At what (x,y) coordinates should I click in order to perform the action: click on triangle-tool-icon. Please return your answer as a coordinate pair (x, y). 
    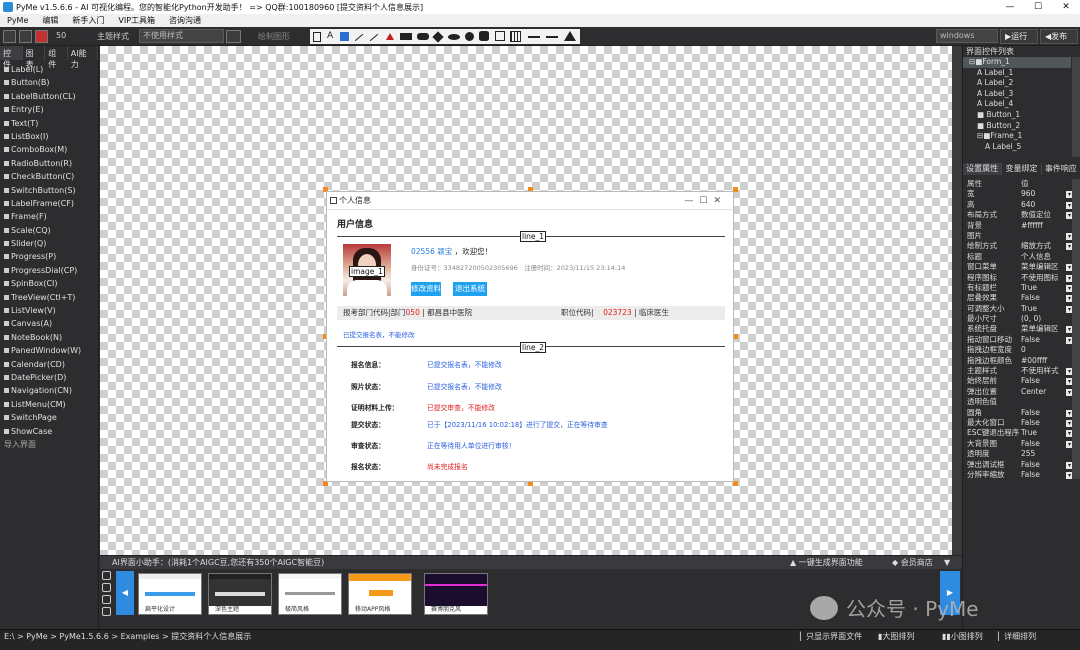
    Looking at the image, I should click on (390, 36).